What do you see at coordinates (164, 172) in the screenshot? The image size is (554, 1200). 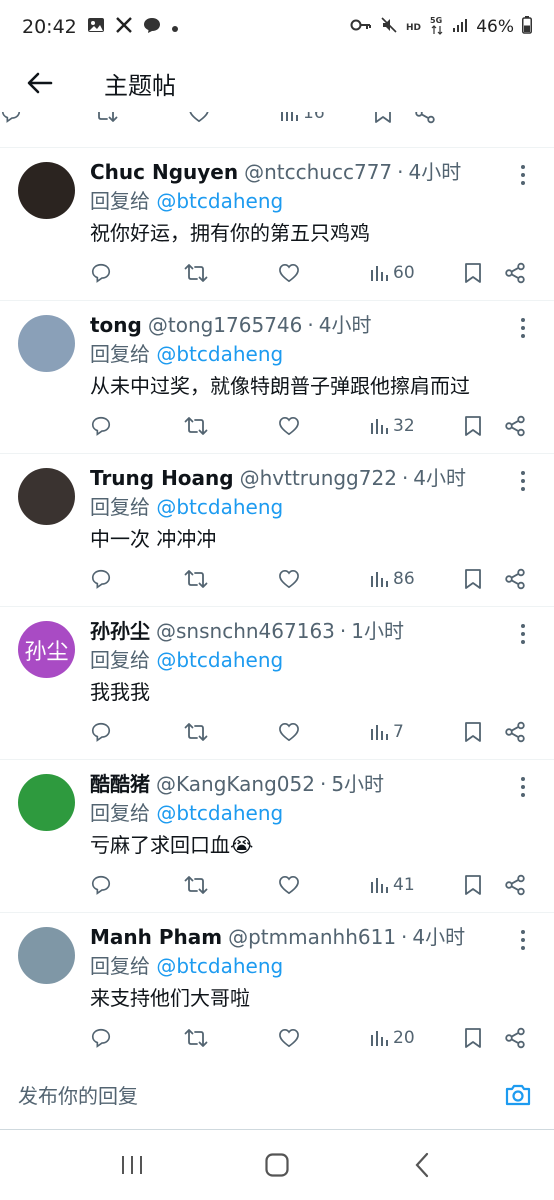 I see `display-name: Chuc Nguyen` at bounding box center [164, 172].